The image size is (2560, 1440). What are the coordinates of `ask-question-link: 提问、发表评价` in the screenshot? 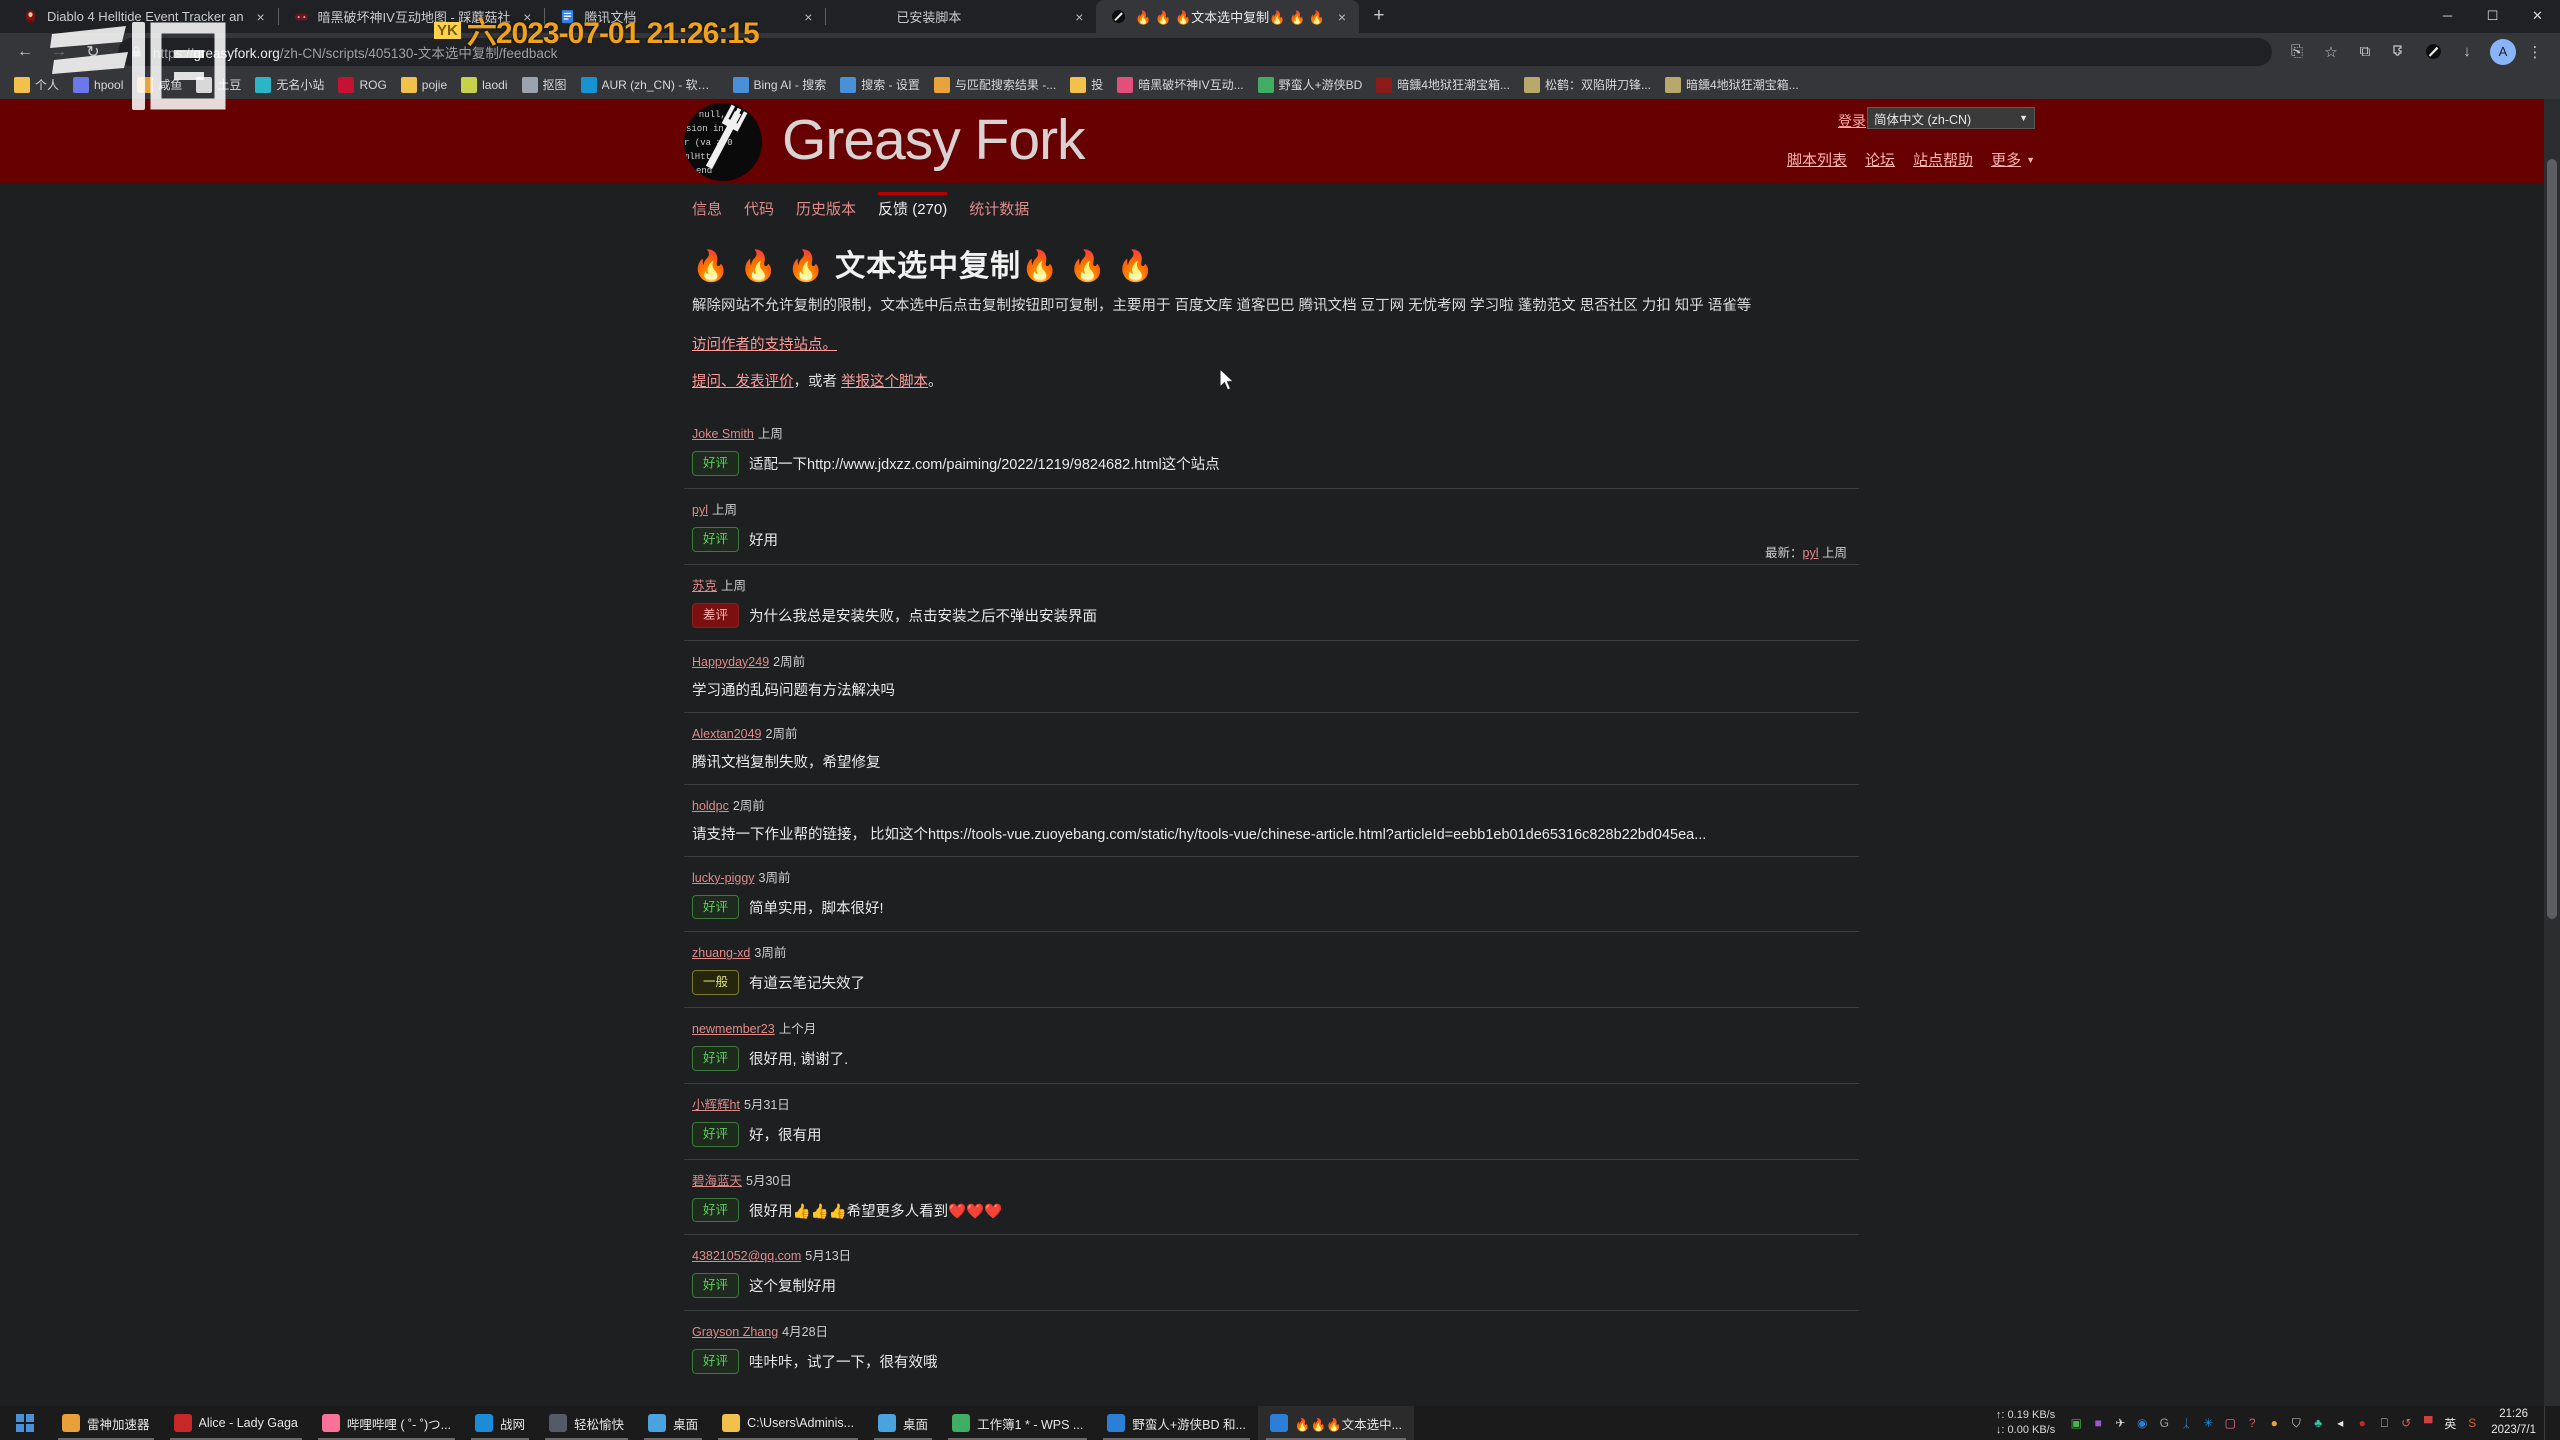 It's located at (743, 382).